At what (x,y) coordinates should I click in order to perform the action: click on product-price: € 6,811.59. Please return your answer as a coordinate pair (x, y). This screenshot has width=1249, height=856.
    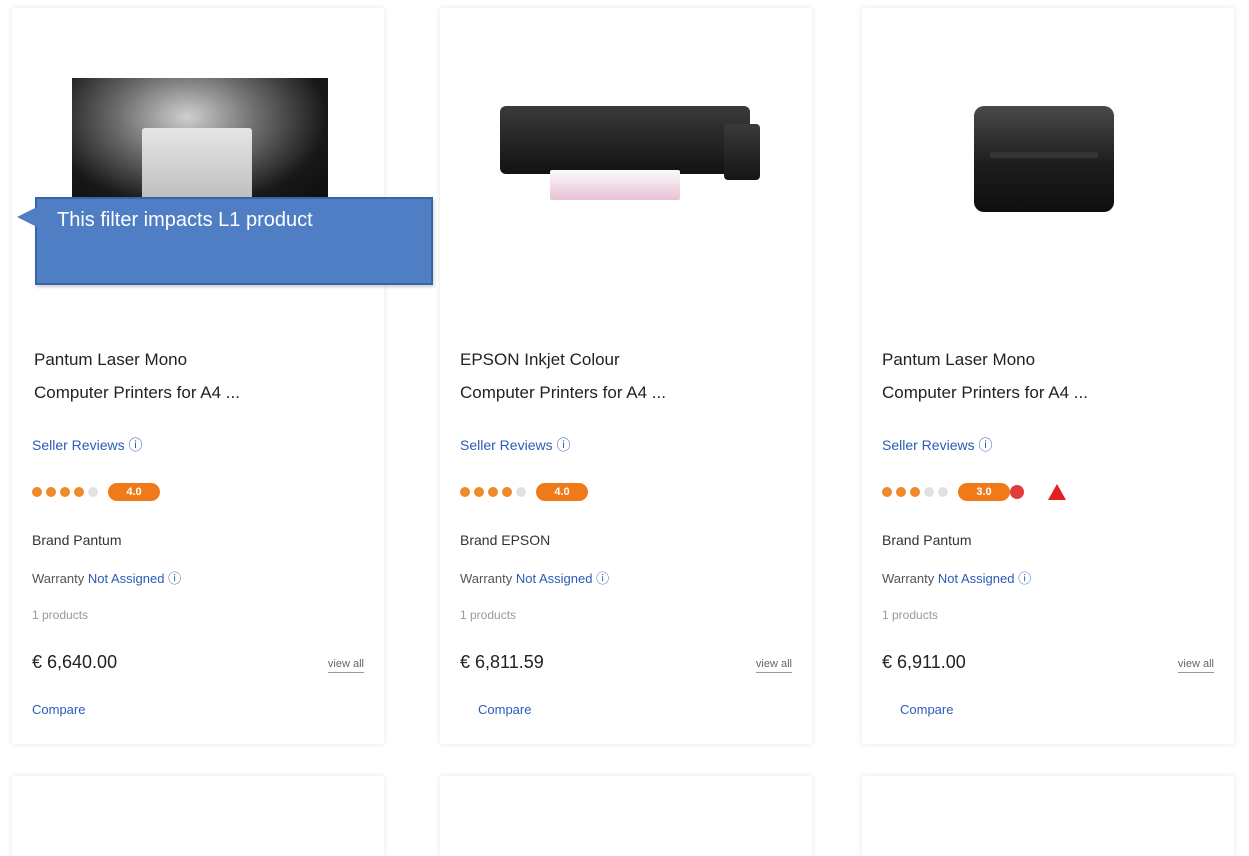
    Looking at the image, I should click on (502, 662).